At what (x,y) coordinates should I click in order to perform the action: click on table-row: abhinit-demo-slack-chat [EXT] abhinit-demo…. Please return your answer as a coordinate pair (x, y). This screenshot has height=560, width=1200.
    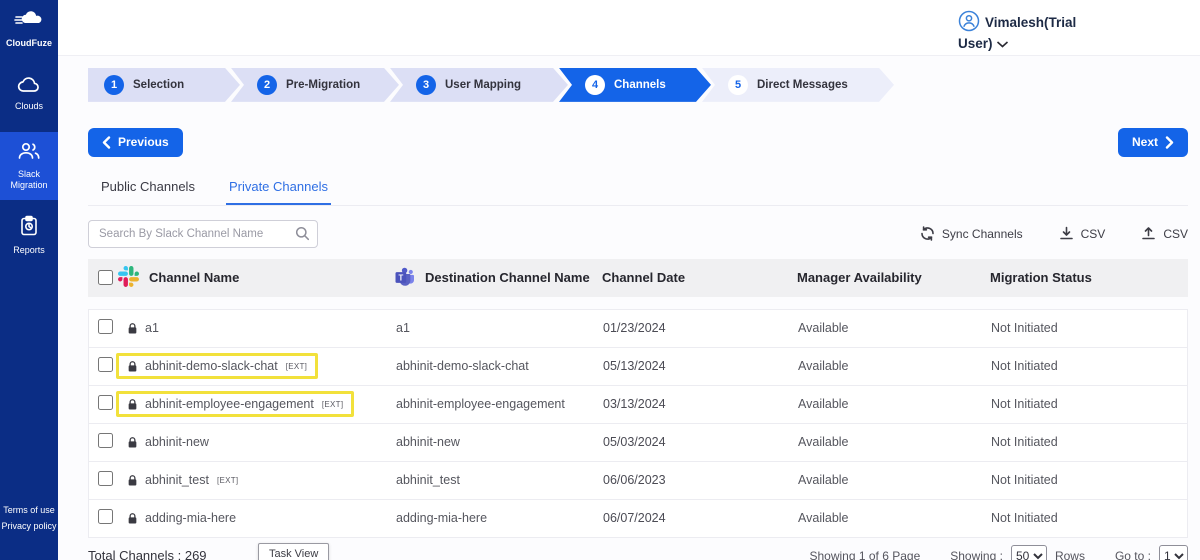
    Looking at the image, I should click on (638, 366).